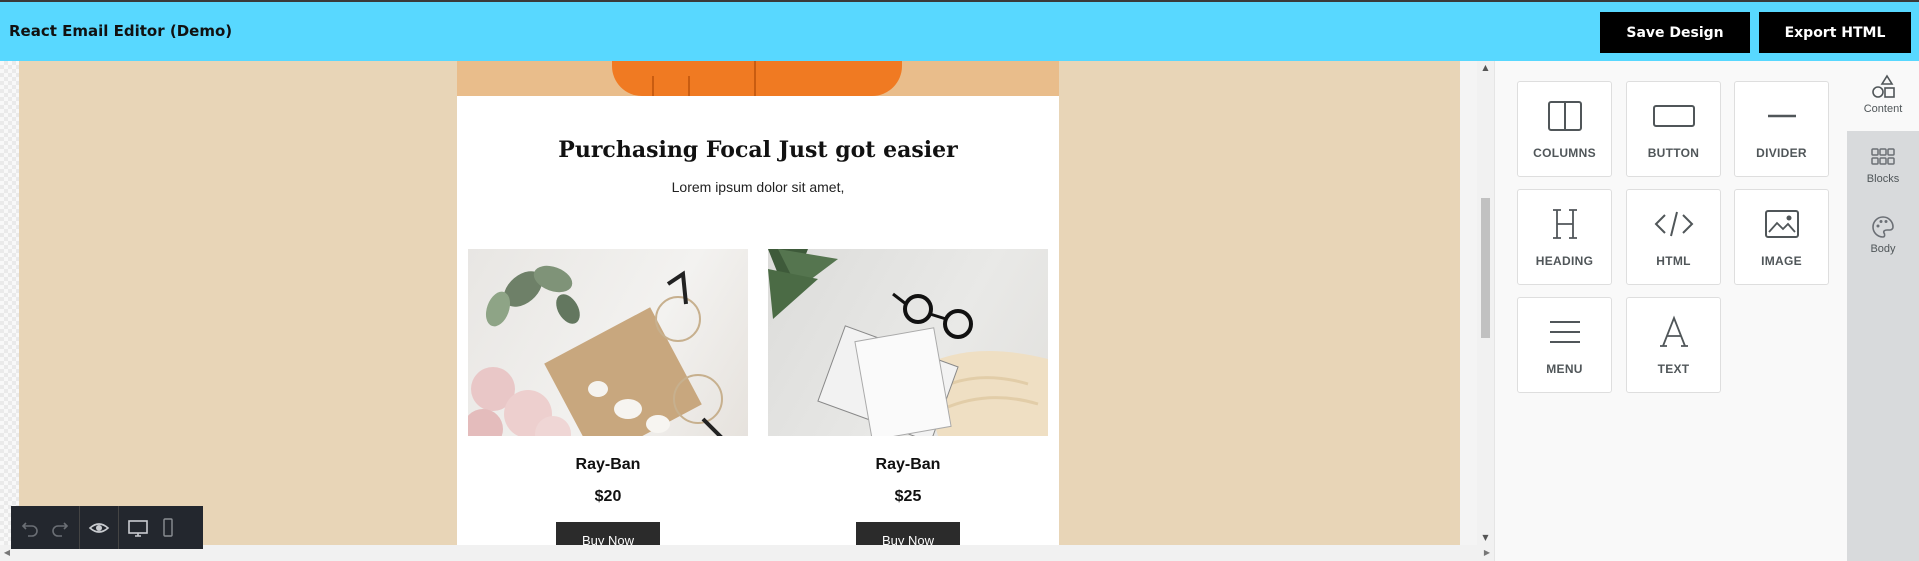 The height and width of the screenshot is (561, 1919). Describe the element at coordinates (1674, 332) in the screenshot. I see `text-icon` at that location.